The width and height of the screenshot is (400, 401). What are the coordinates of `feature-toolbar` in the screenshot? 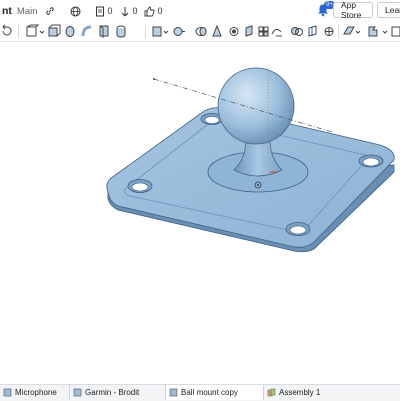 It's located at (200, 32).